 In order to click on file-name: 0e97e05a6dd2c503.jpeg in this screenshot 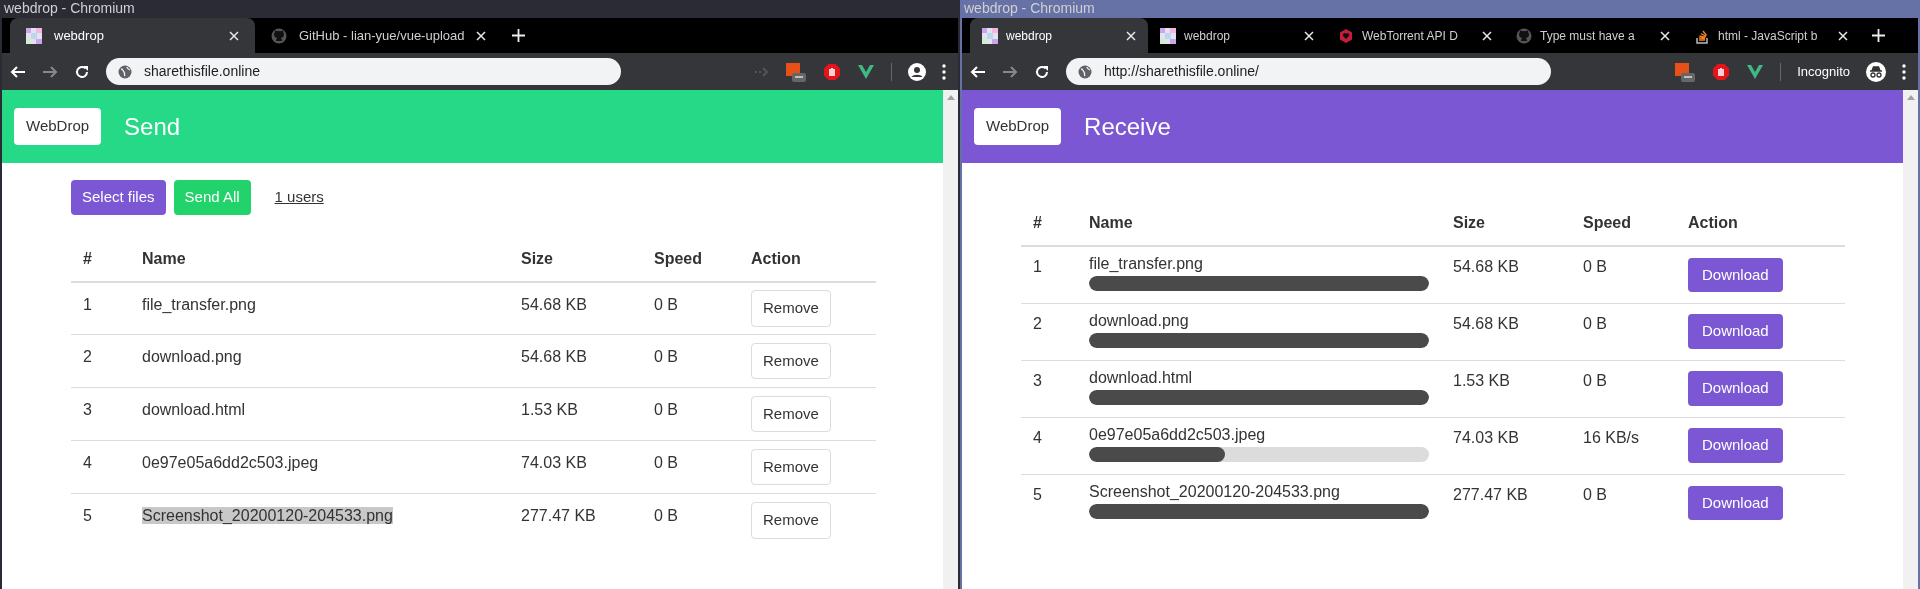, I will do `click(1178, 434)`.